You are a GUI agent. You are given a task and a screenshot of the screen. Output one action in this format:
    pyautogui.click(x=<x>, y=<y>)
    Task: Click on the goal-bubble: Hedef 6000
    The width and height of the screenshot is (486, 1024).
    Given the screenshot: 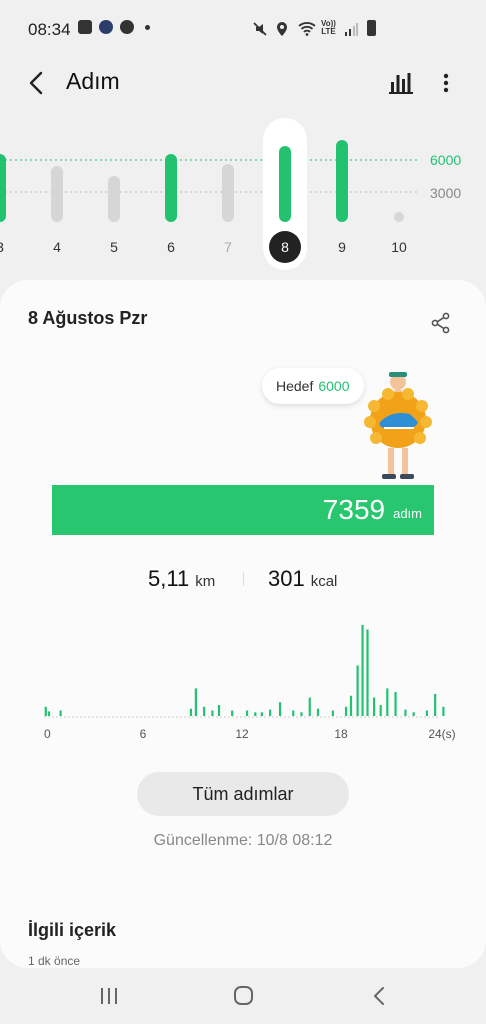 What is the action you would take?
    pyautogui.click(x=313, y=386)
    